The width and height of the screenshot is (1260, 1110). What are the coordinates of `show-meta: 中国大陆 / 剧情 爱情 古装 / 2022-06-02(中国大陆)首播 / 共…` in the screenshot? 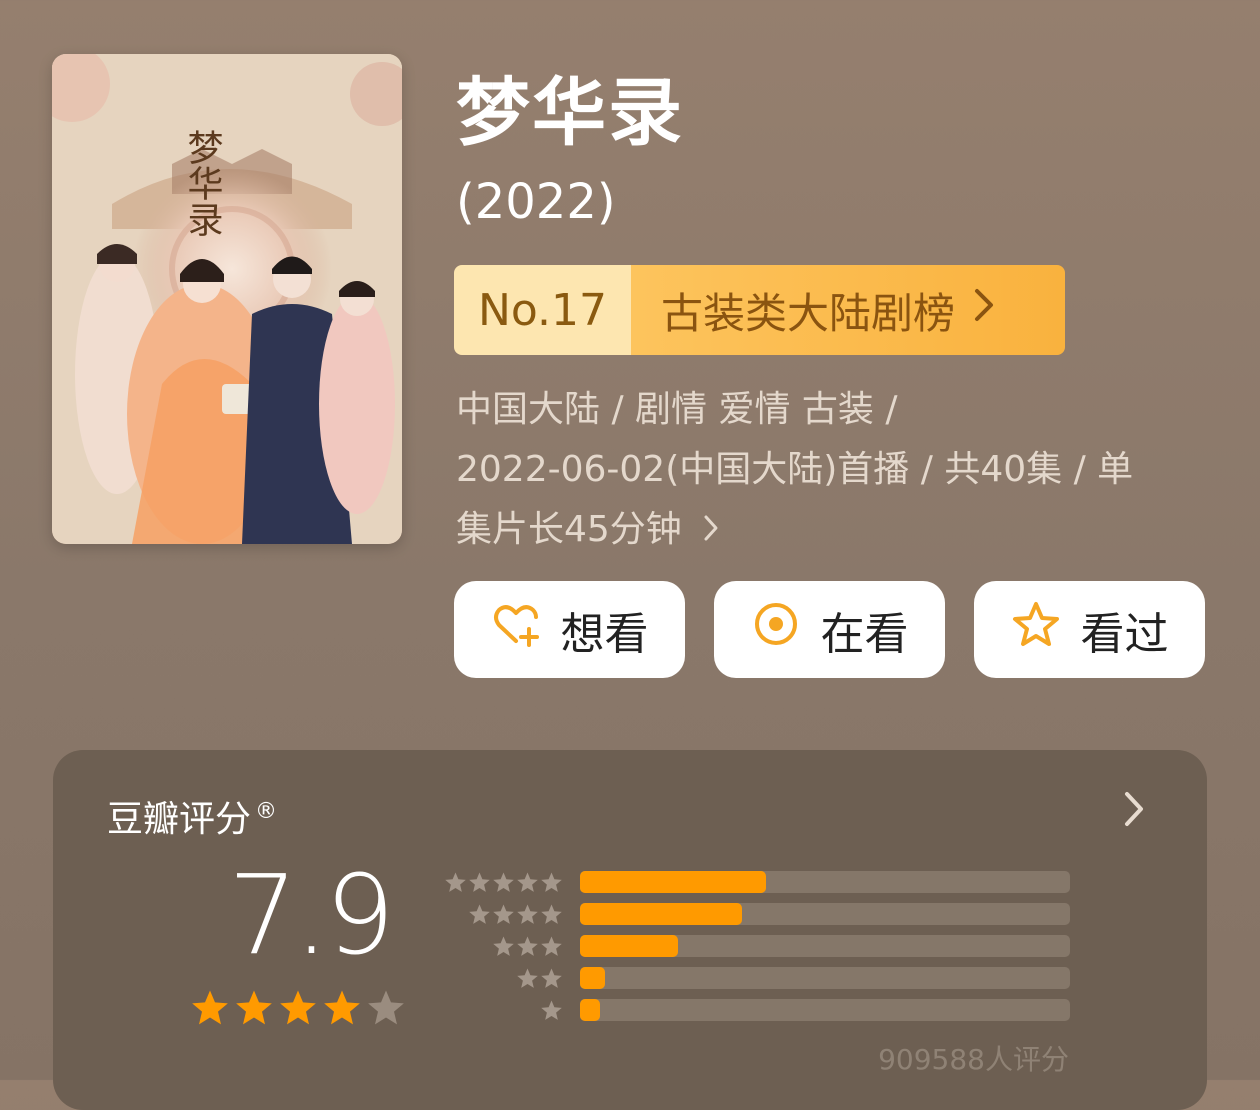 It's located at (826, 470).